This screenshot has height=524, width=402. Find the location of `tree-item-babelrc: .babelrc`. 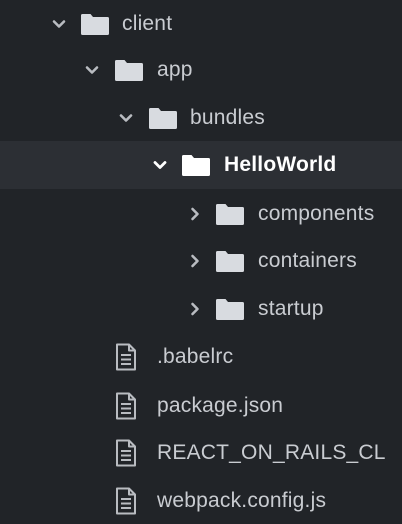

tree-item-babelrc: .babelrc is located at coordinates (201, 357).